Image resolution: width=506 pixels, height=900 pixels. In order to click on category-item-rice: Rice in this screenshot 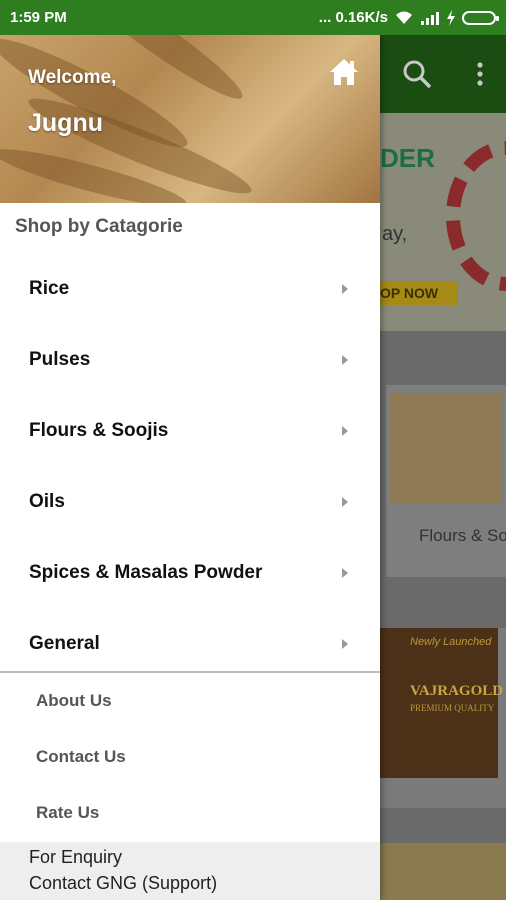, I will do `click(190, 288)`.